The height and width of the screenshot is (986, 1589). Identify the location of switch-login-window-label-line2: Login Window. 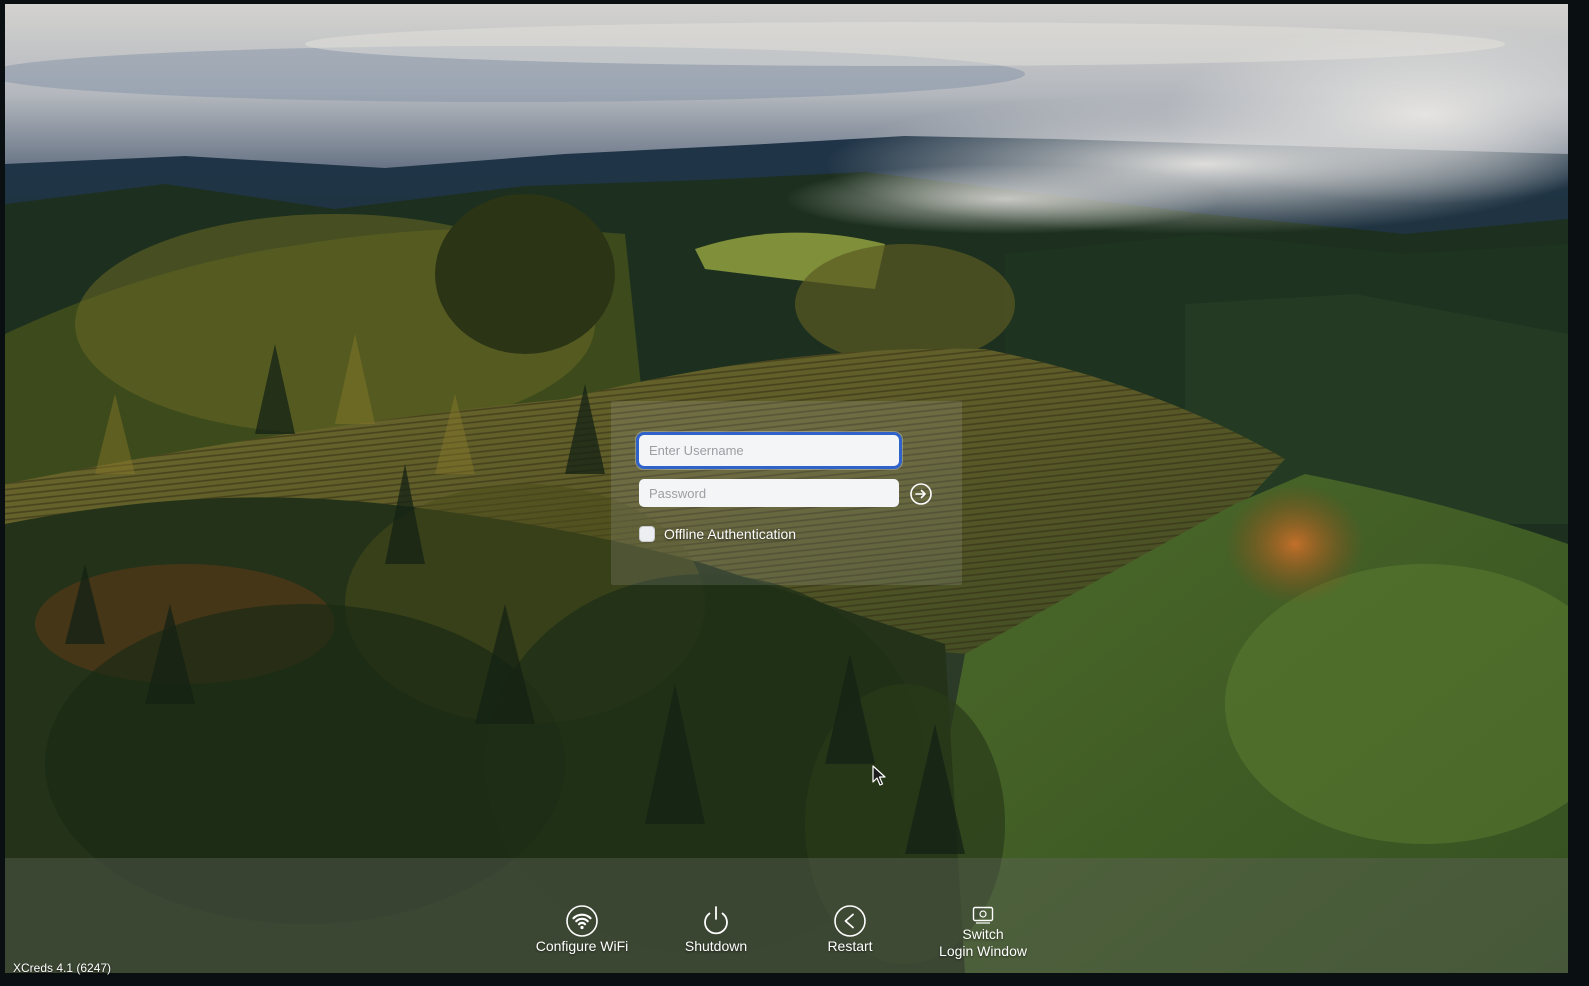
(983, 951).